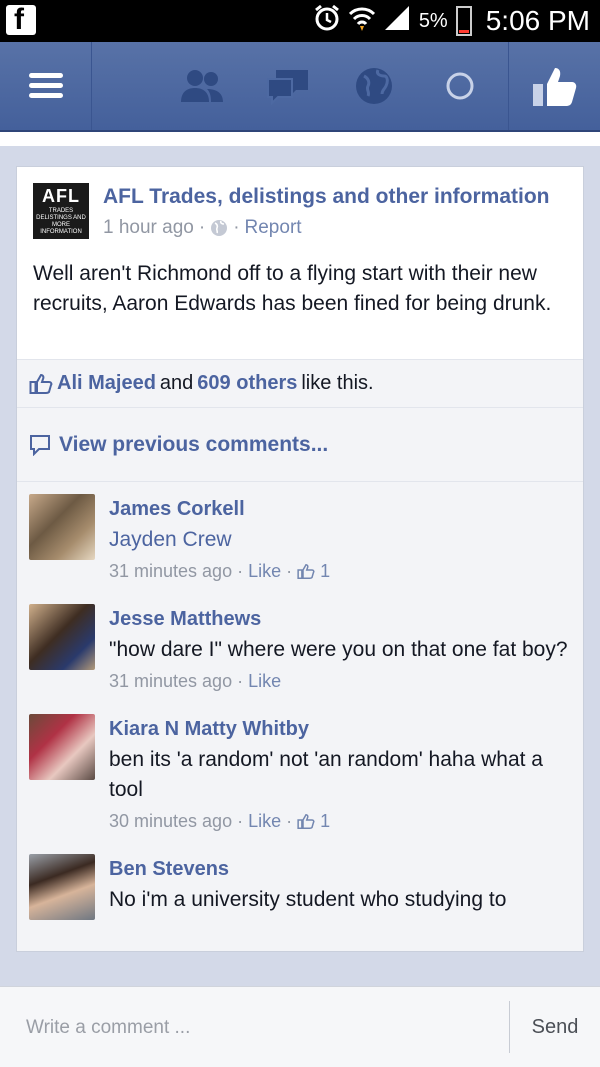 This screenshot has height=1067, width=600. Describe the element at coordinates (339, 619) in the screenshot. I see `commenter-name: Jesse Matthews` at that location.